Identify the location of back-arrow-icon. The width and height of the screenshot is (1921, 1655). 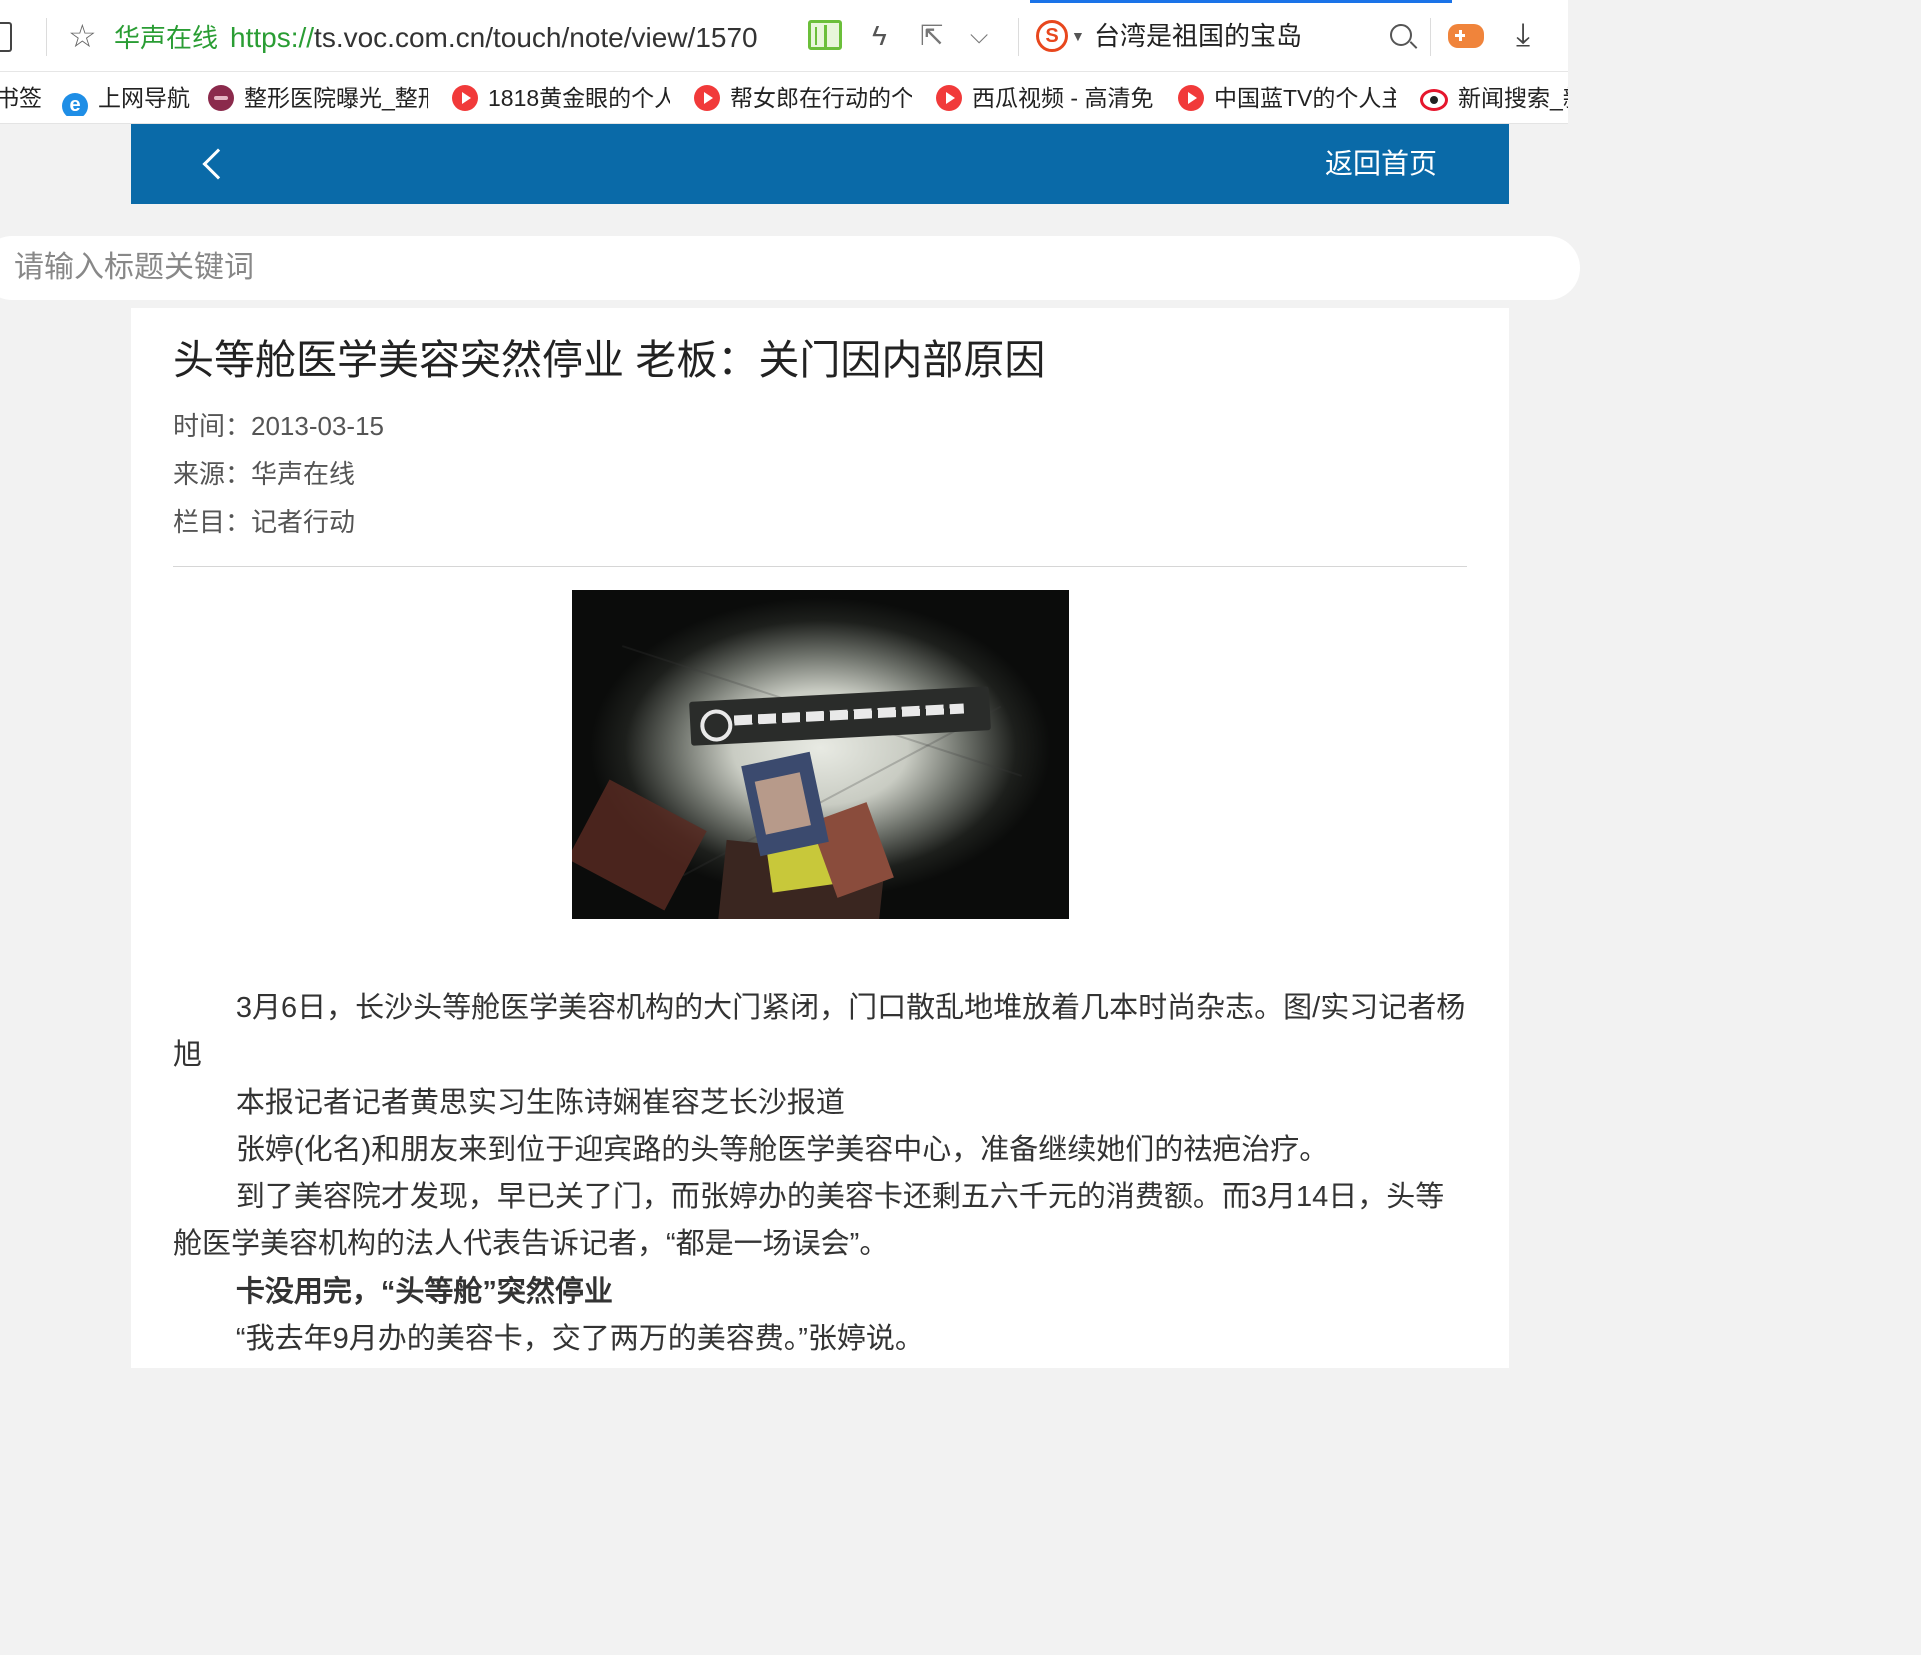
(218, 164).